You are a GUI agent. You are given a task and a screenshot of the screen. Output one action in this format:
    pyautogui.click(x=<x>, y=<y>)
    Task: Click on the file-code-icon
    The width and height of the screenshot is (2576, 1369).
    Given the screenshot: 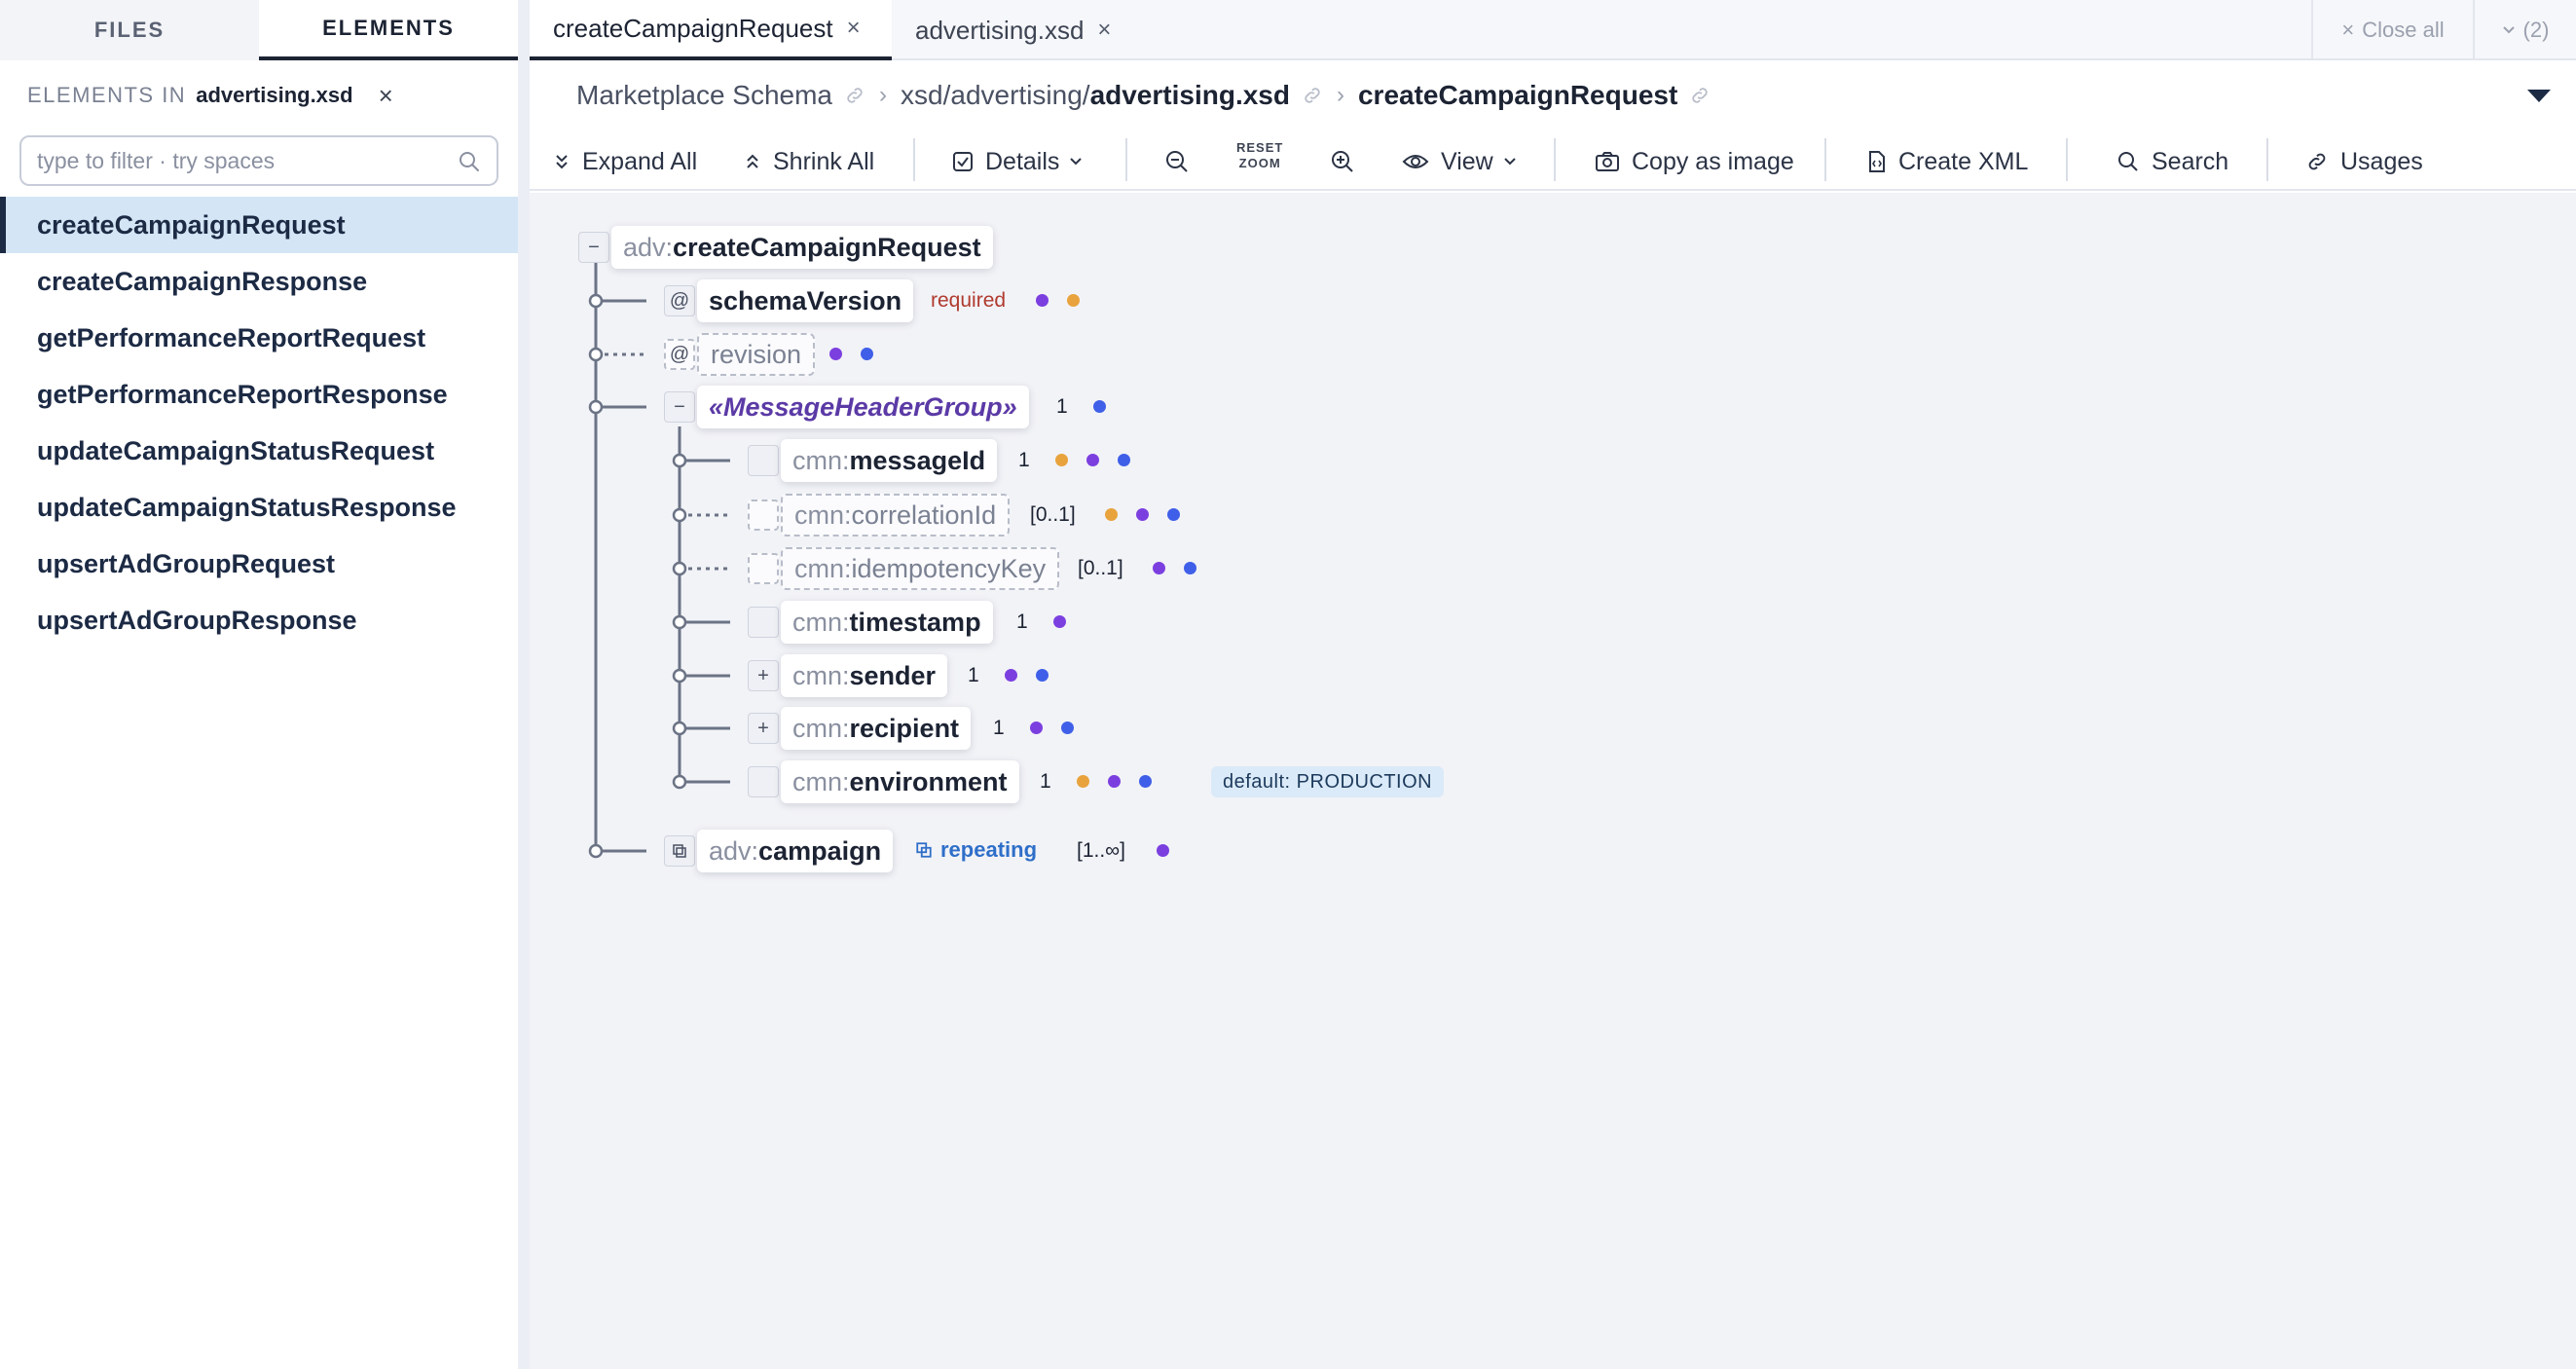 What is the action you would take?
    pyautogui.click(x=1877, y=161)
    